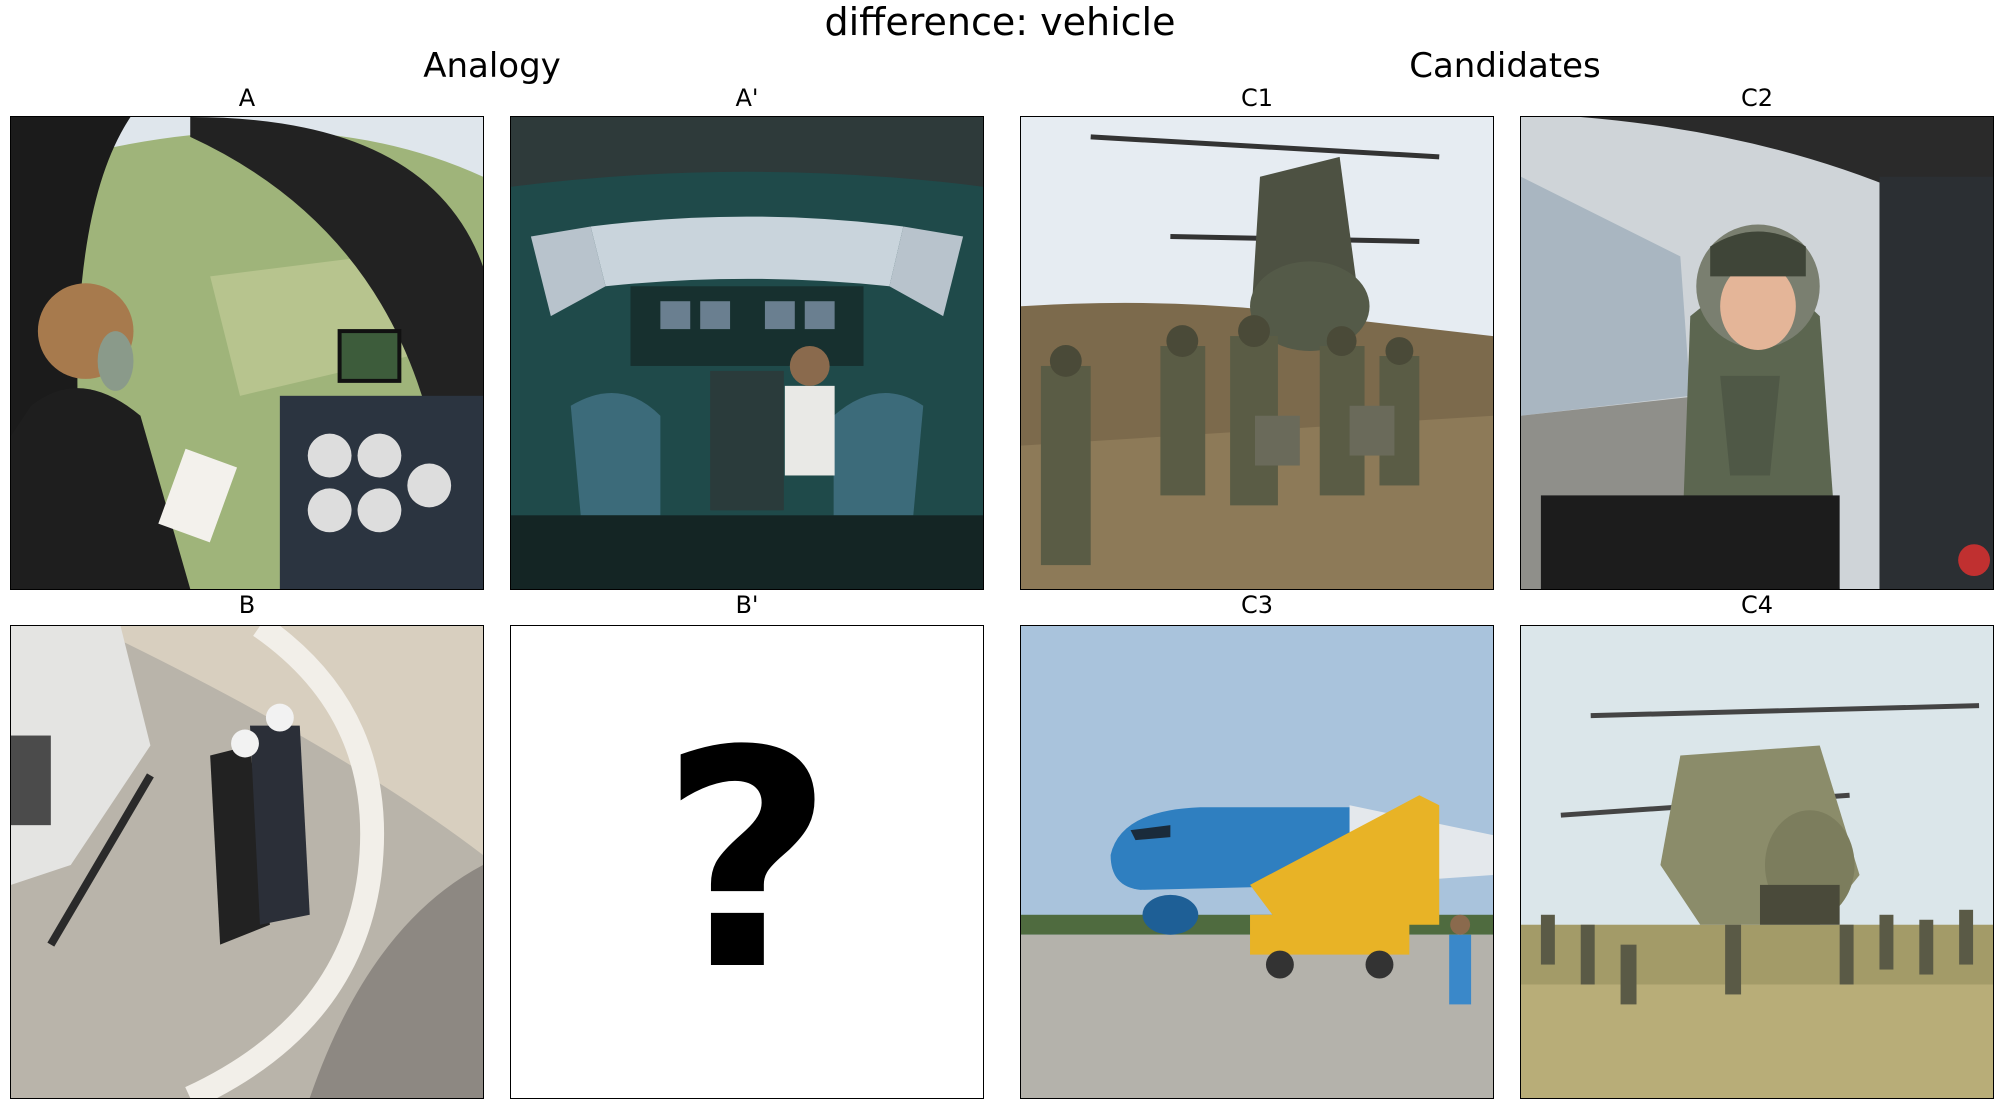  I want to click on panel-a-helicopter-cockpit-image, so click(247, 353).